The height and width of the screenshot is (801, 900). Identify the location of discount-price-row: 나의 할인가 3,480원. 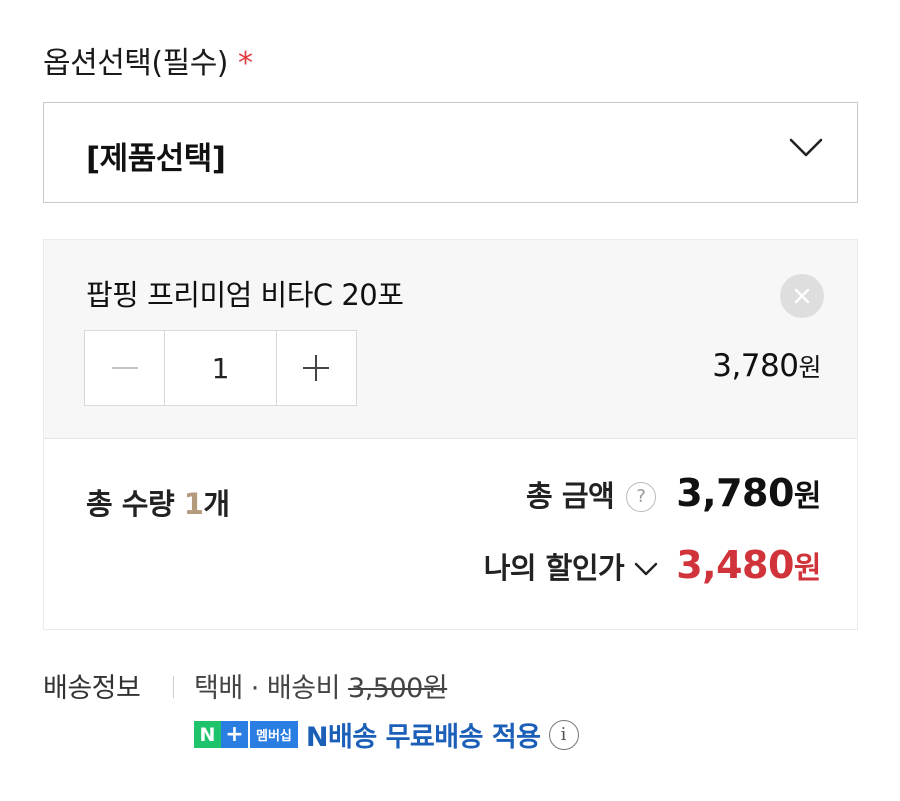
(652, 565).